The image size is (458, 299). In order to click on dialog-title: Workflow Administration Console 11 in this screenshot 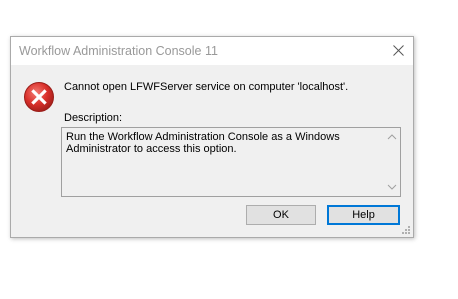, I will do `click(118, 51)`.